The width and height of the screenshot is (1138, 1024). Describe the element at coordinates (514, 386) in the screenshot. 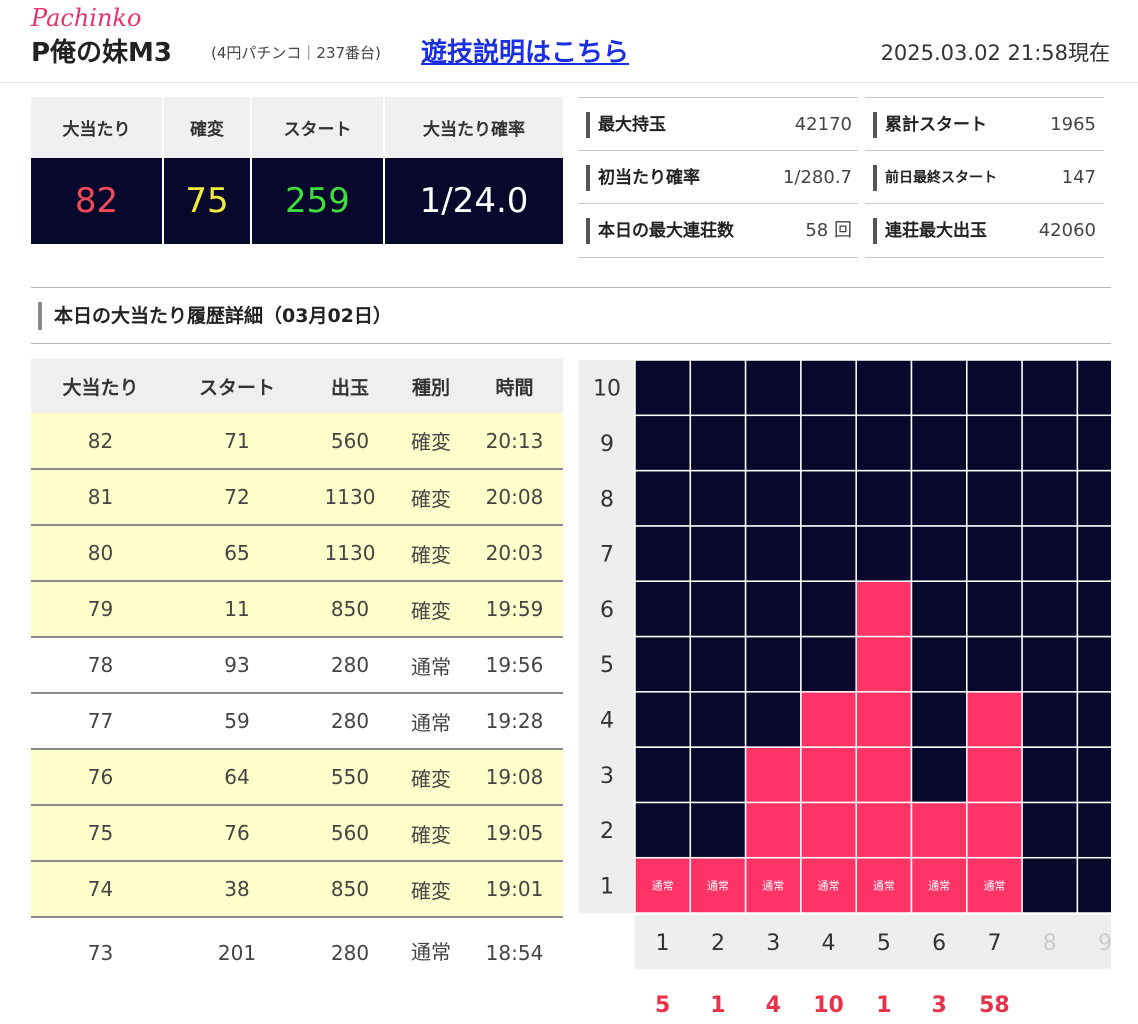

I see `history-header-time: 時間` at that location.